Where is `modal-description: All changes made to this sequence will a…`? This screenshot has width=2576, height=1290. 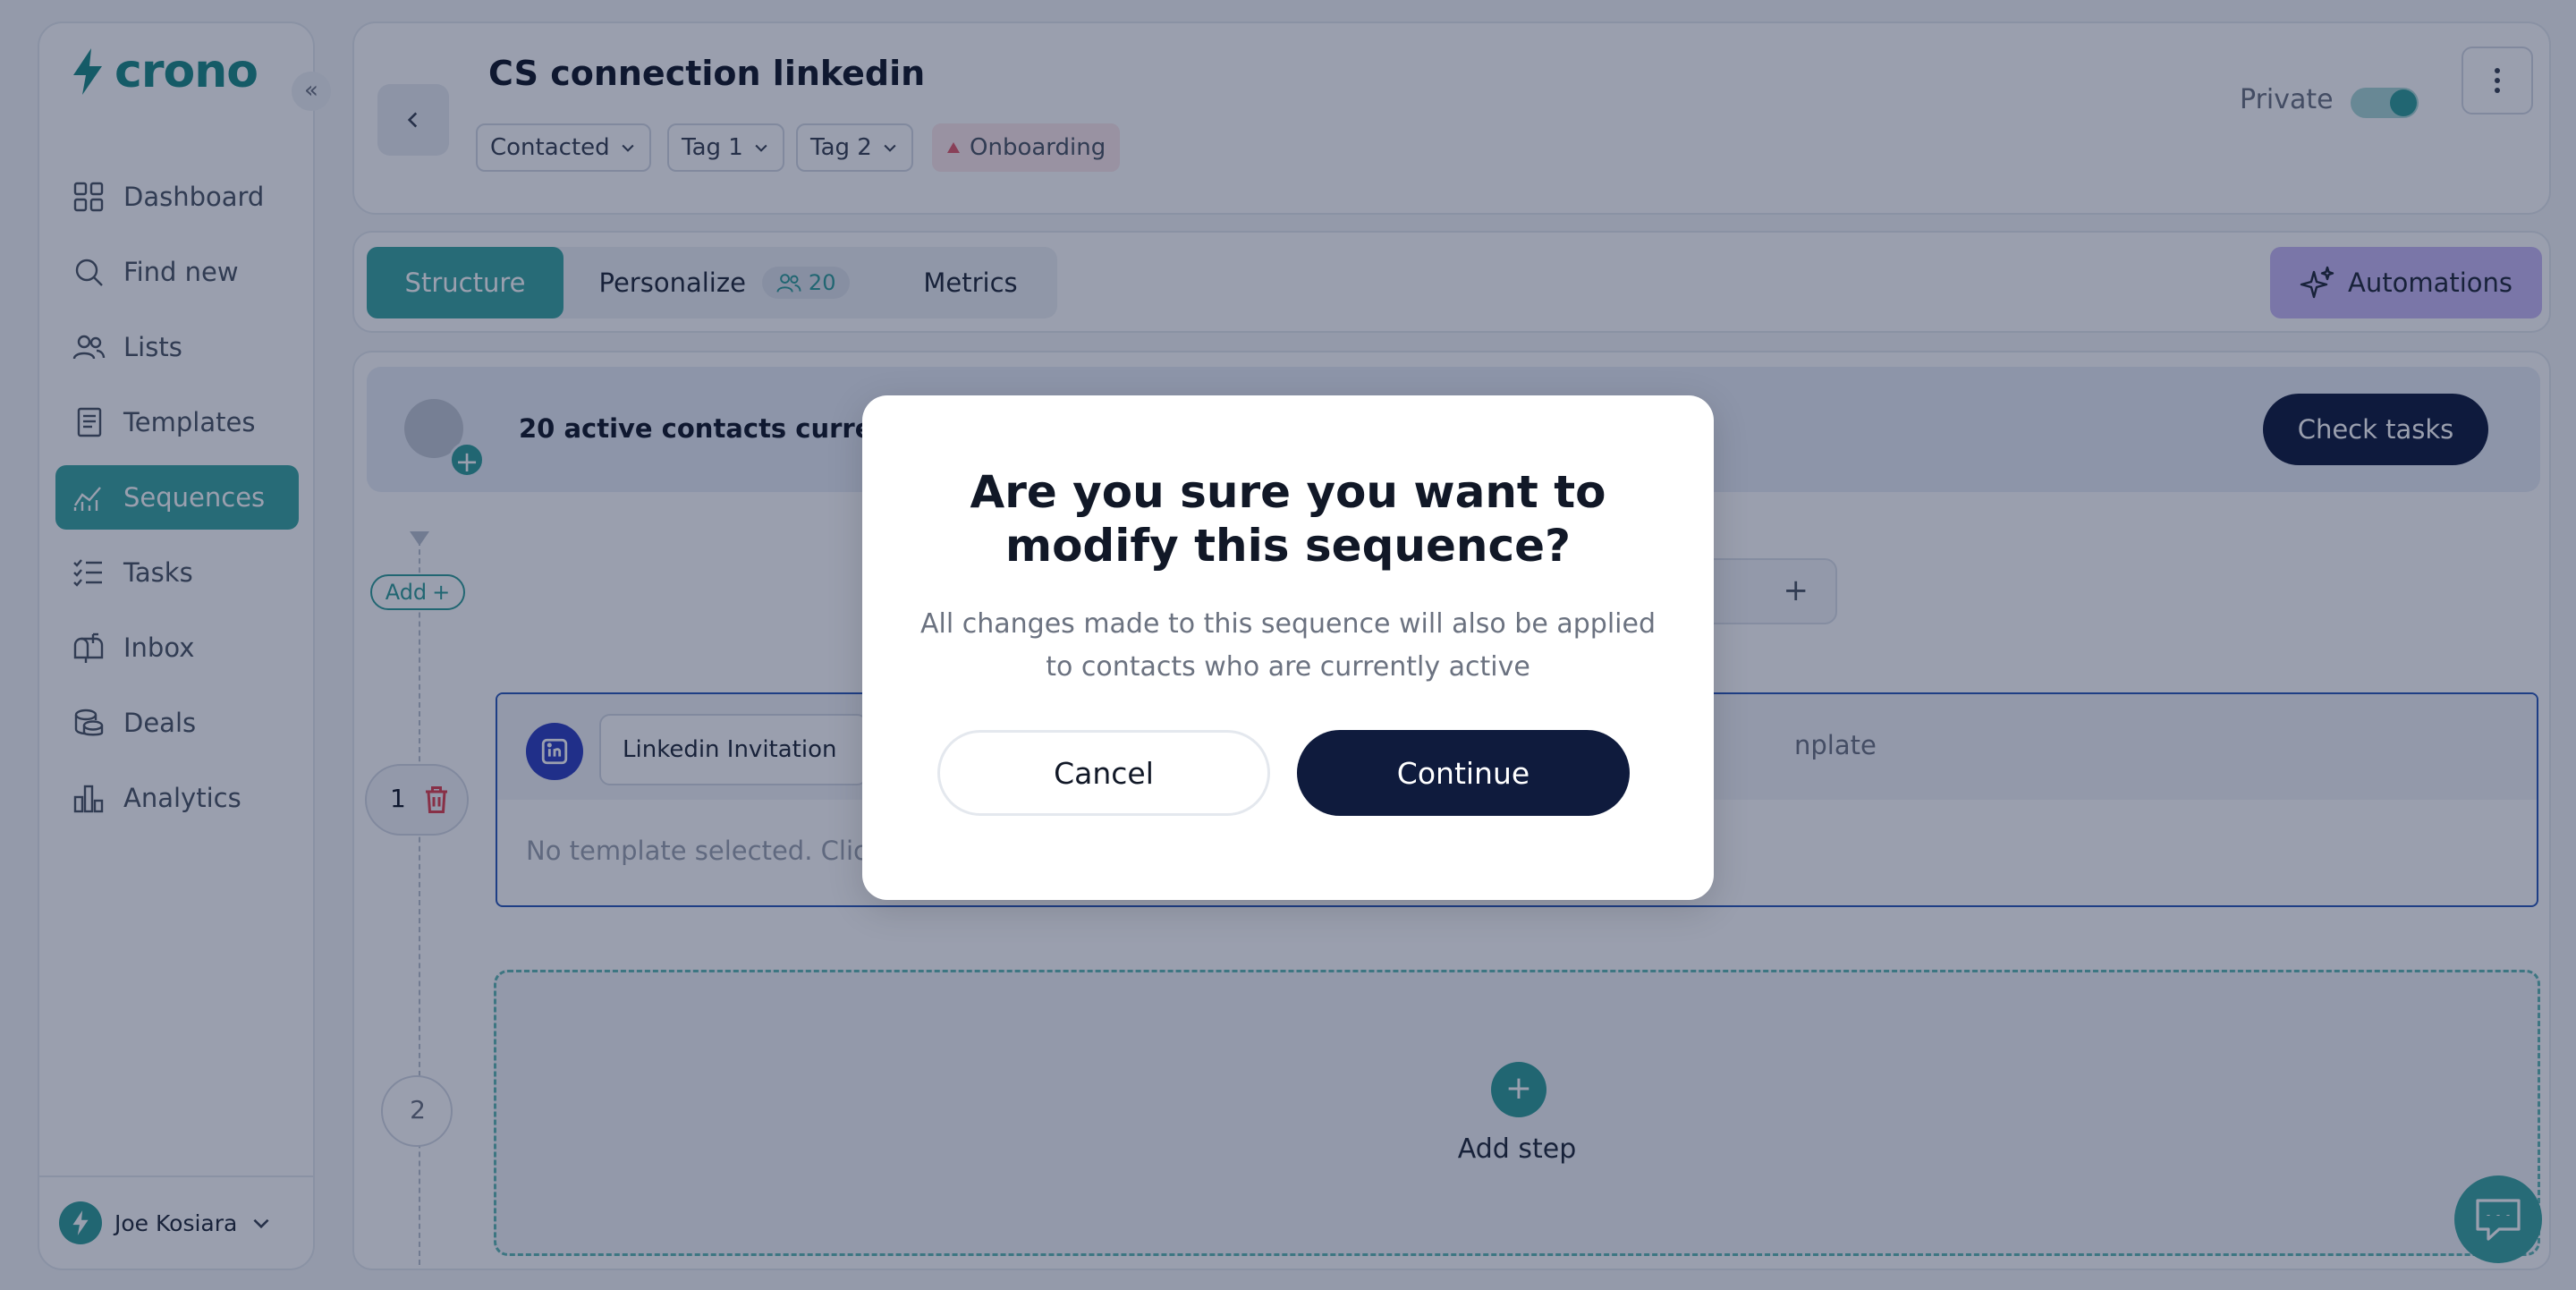 modal-description: All changes made to this sequence will a… is located at coordinates (1288, 645).